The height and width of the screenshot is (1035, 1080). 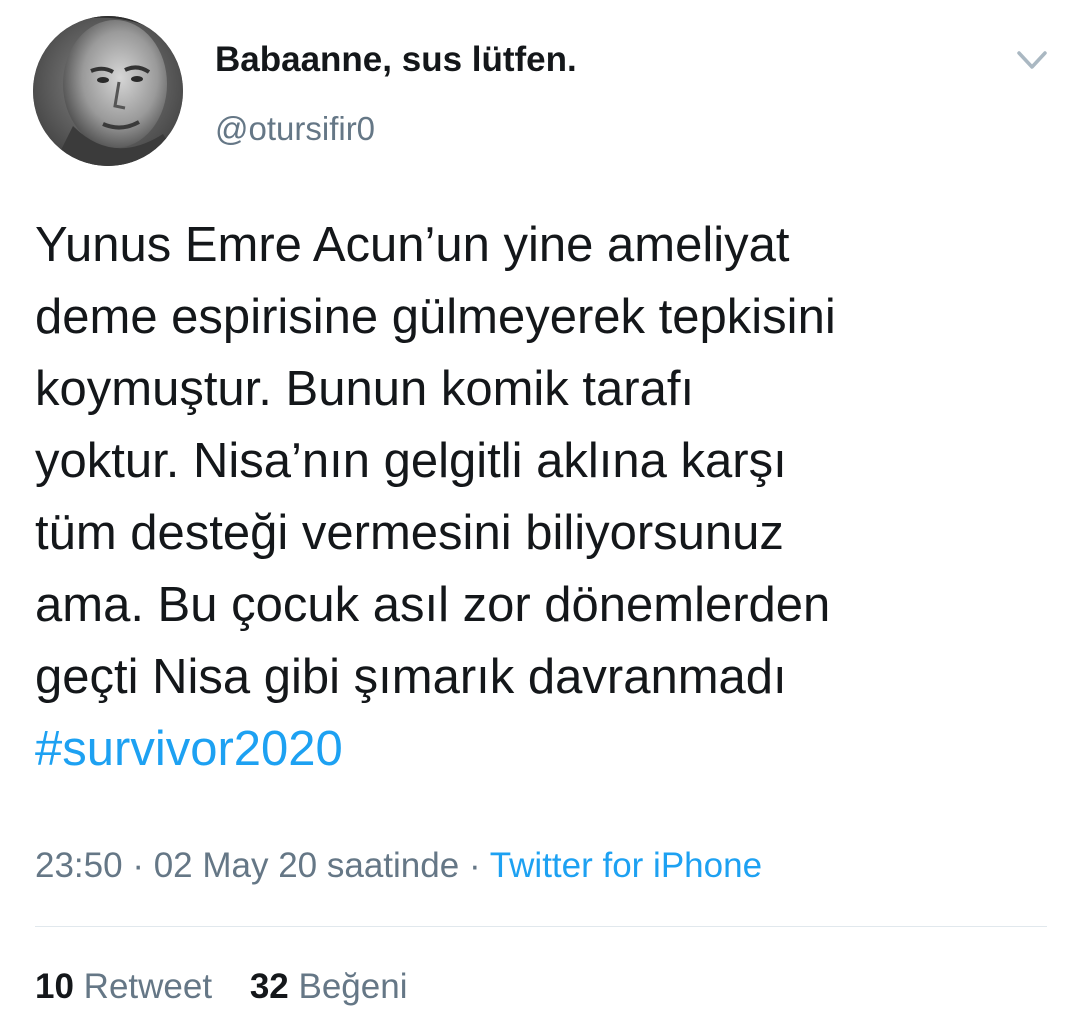 What do you see at coordinates (409, 533) in the screenshot?
I see `tweet-text-line: tüm desteği vermesini biliyorsunuz` at bounding box center [409, 533].